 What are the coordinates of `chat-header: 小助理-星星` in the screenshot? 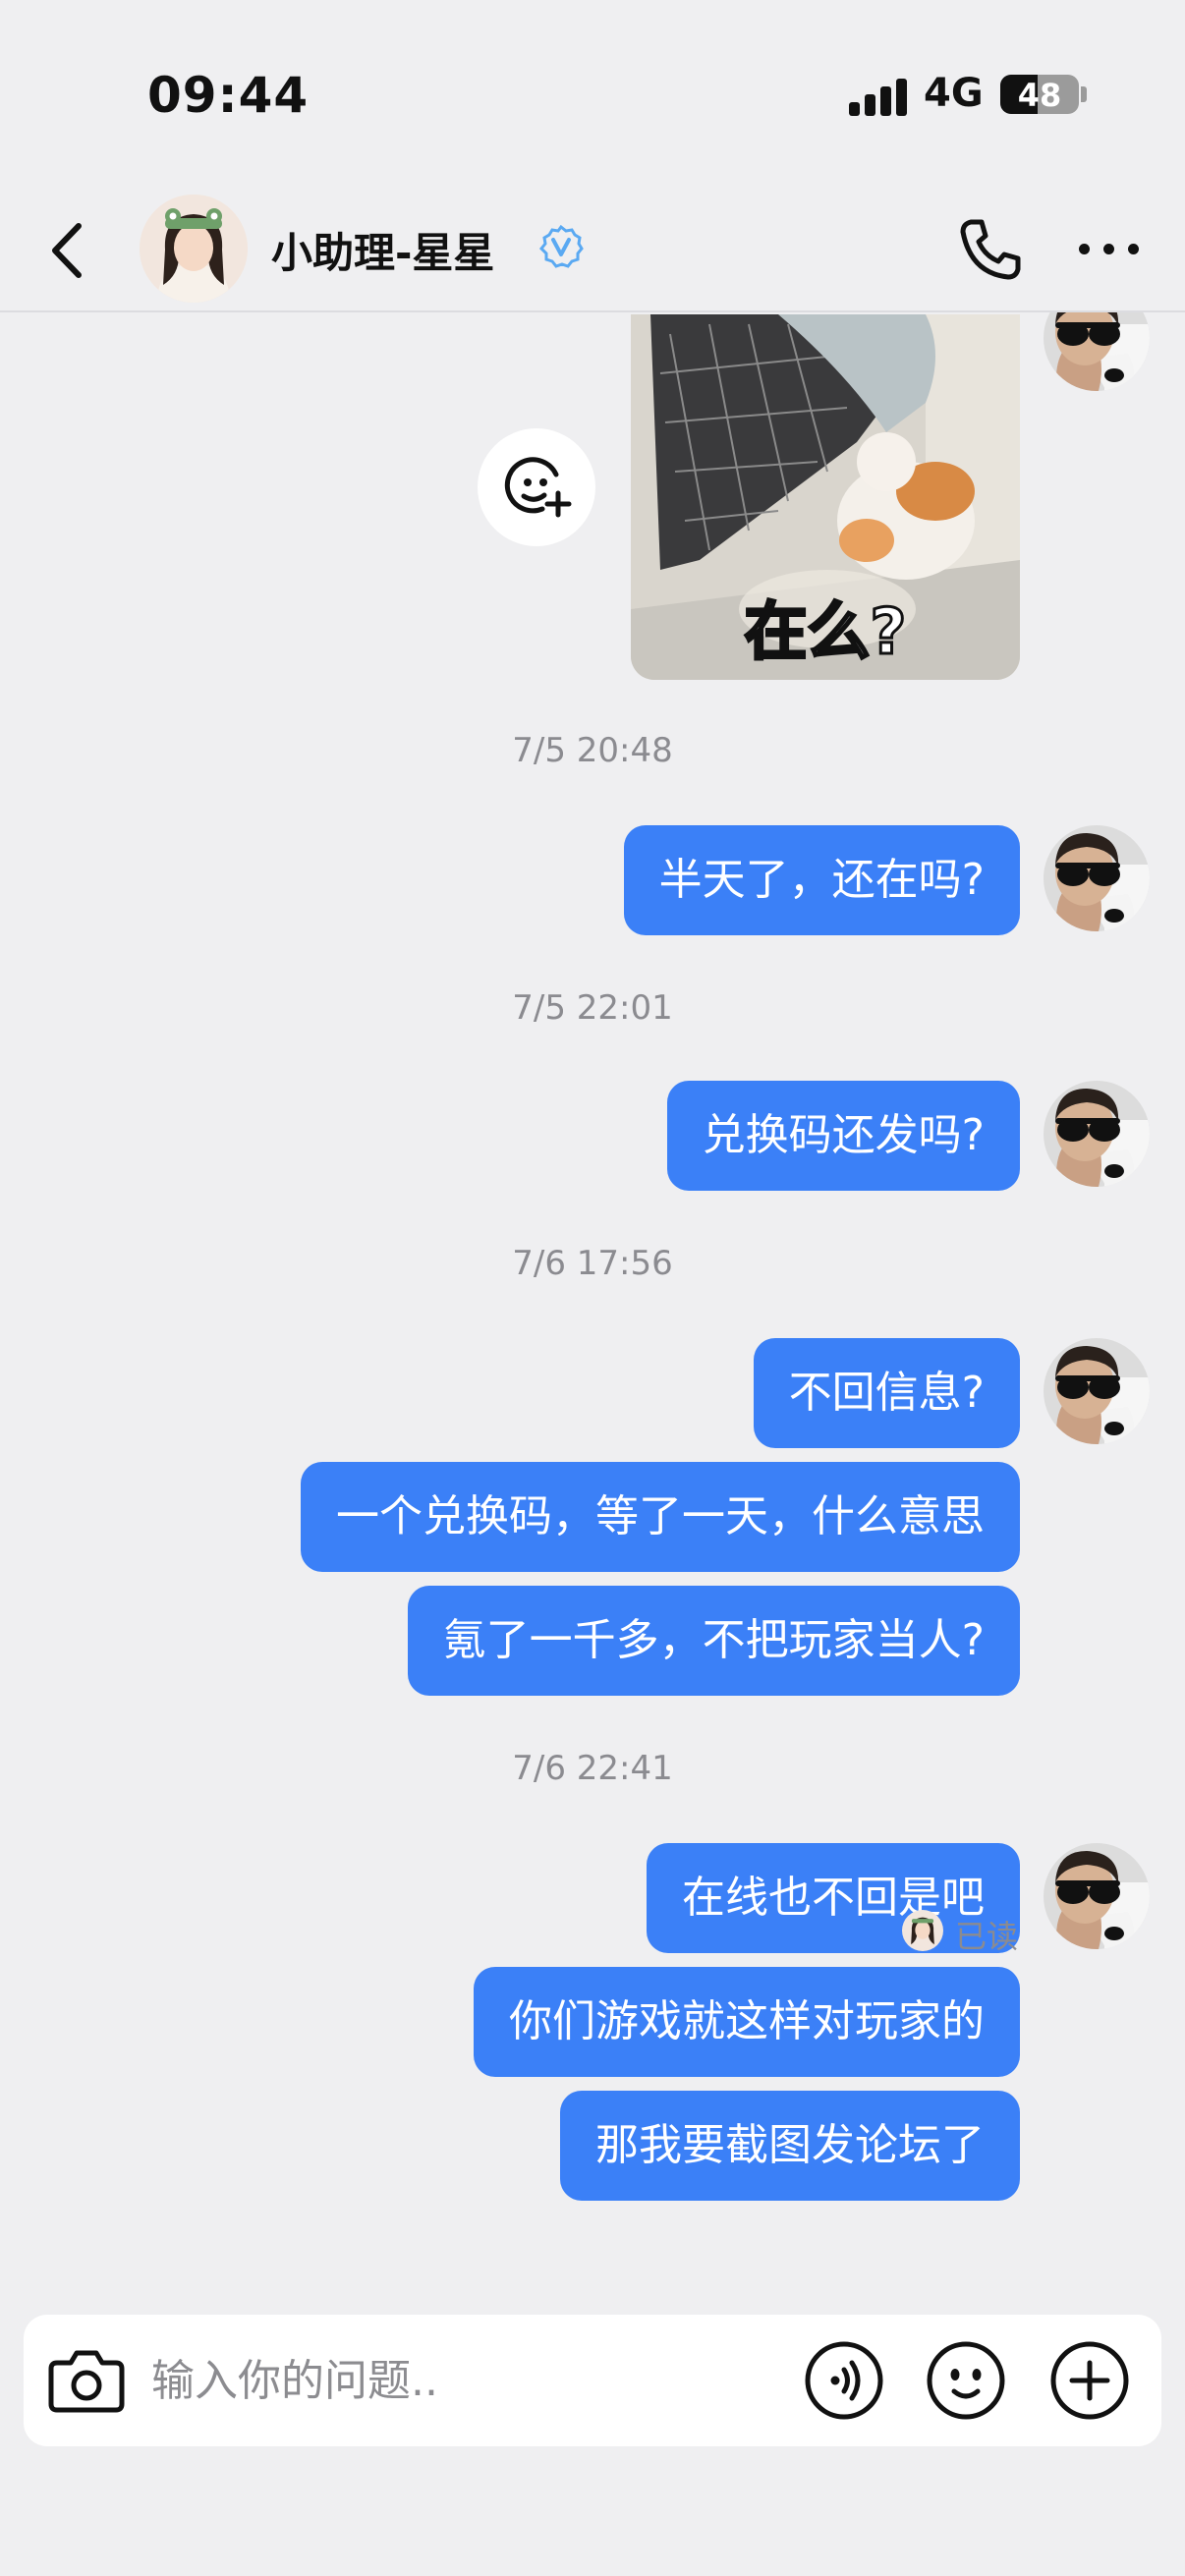 It's located at (592, 249).